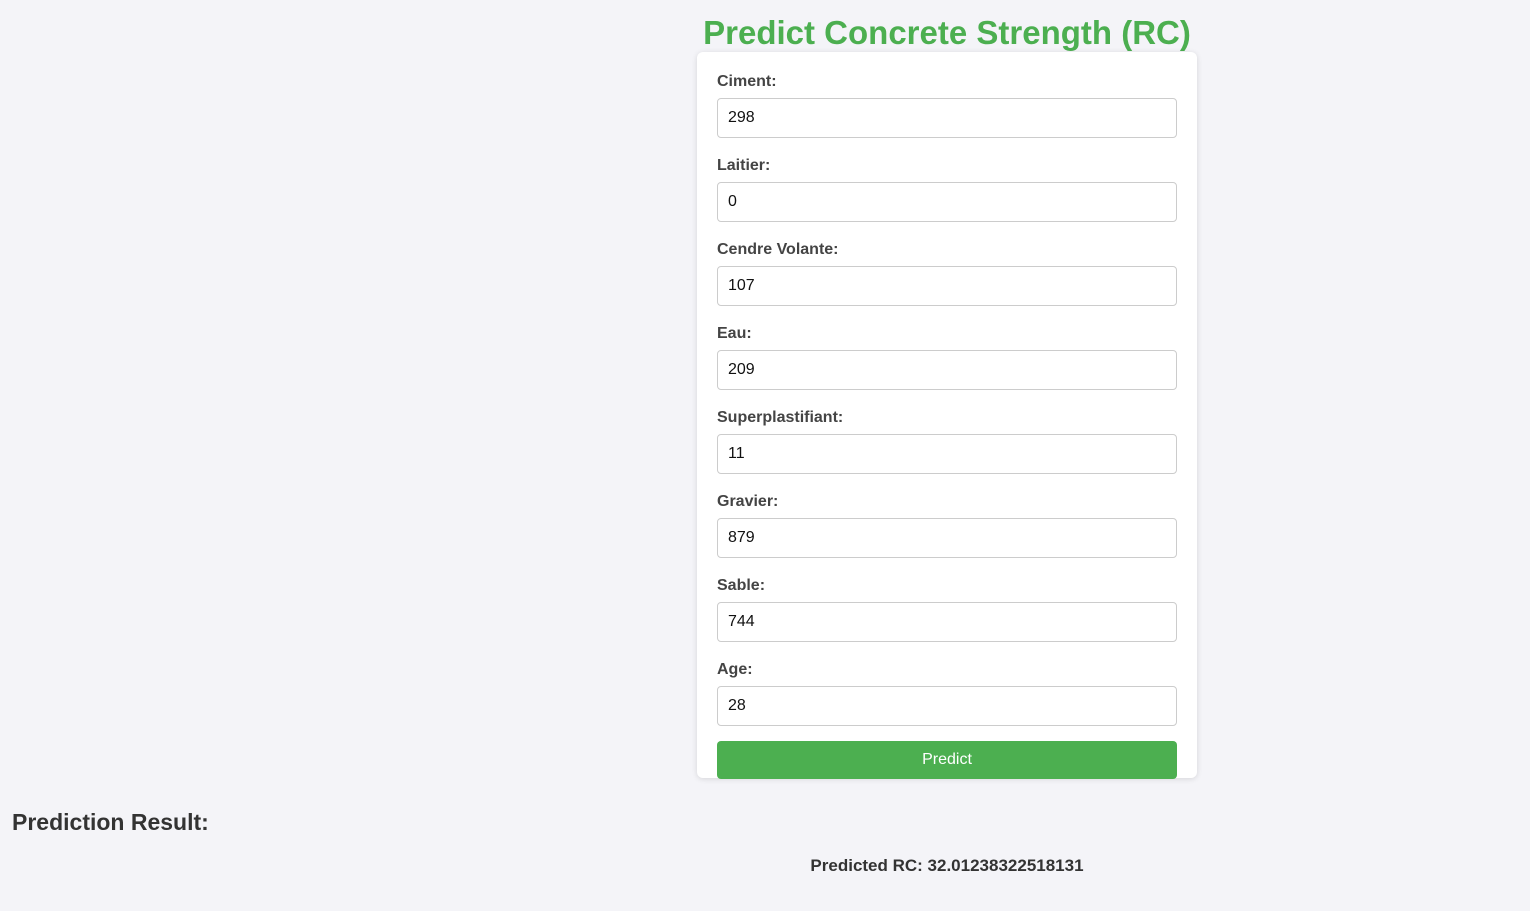 Image resolution: width=1530 pixels, height=911 pixels. Describe the element at coordinates (947, 202) in the screenshot. I see `laitier-input` at that location.